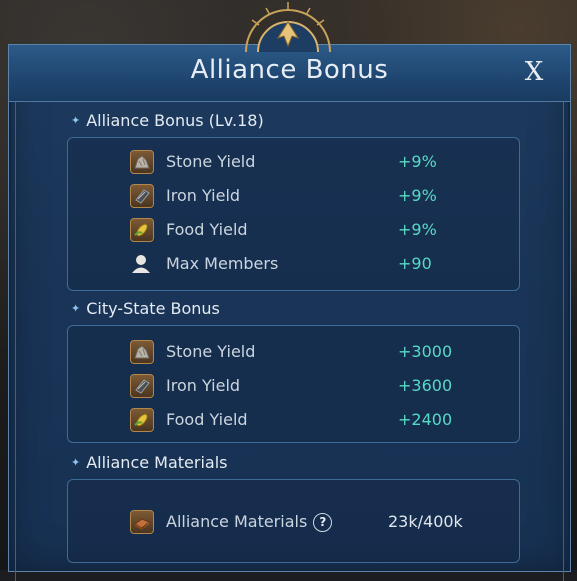 The height and width of the screenshot is (581, 577). I want to click on bonus-value: +2400, so click(425, 419).